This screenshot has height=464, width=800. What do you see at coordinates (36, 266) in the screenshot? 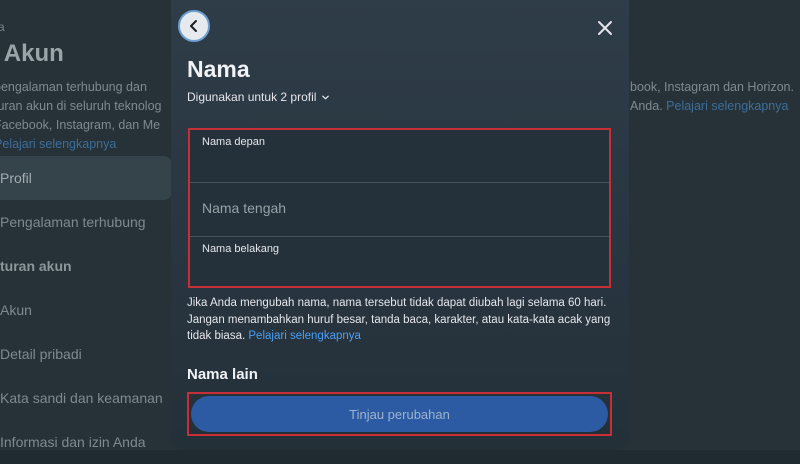
I see `sidebar-group-pengaturan-akun: turan akun` at bounding box center [36, 266].